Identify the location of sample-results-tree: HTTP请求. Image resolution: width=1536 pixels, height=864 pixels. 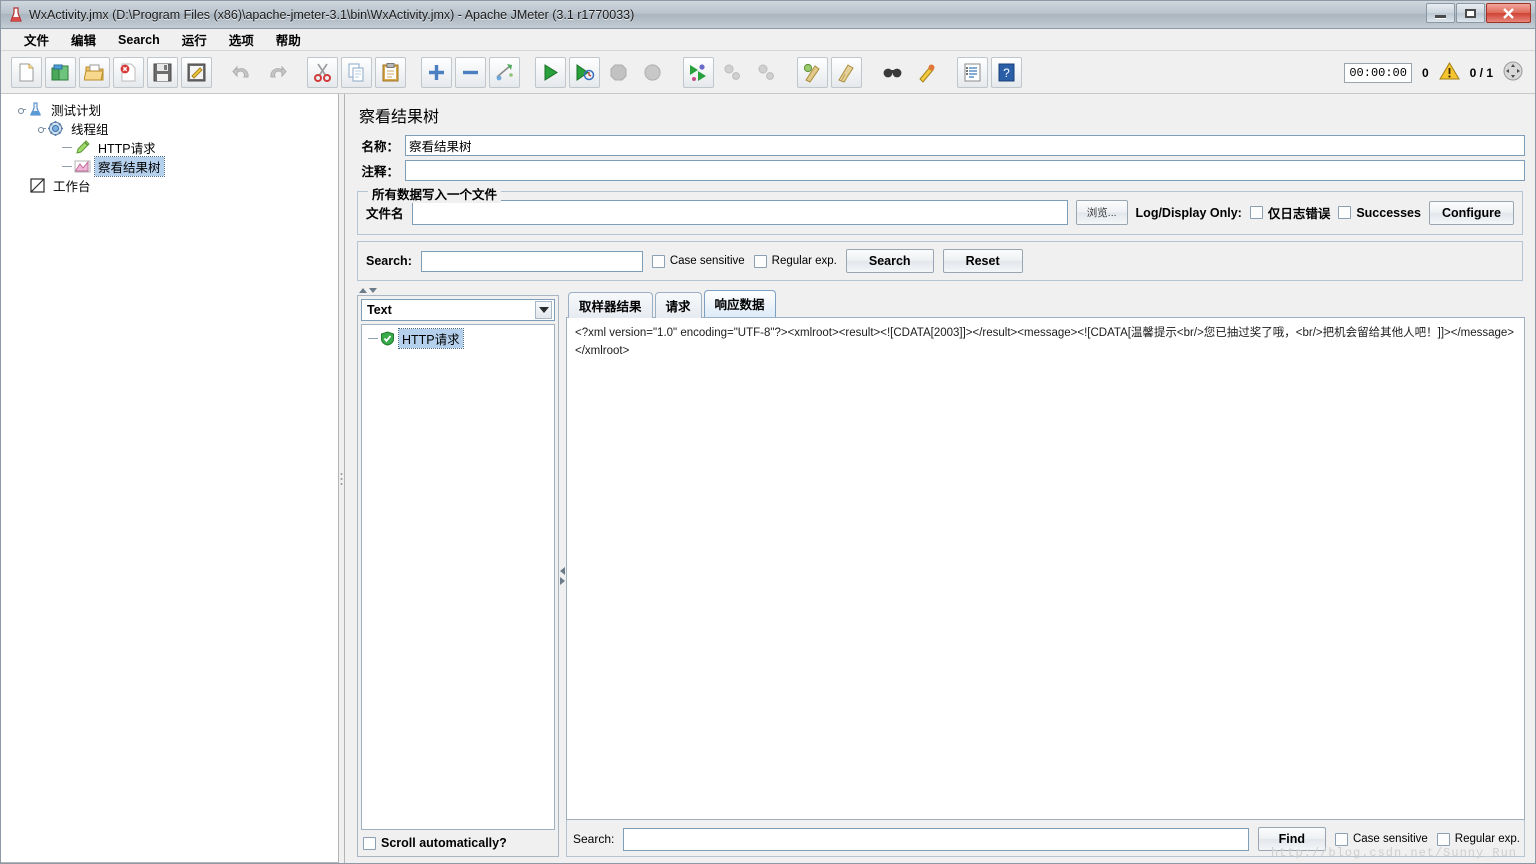
(458, 577).